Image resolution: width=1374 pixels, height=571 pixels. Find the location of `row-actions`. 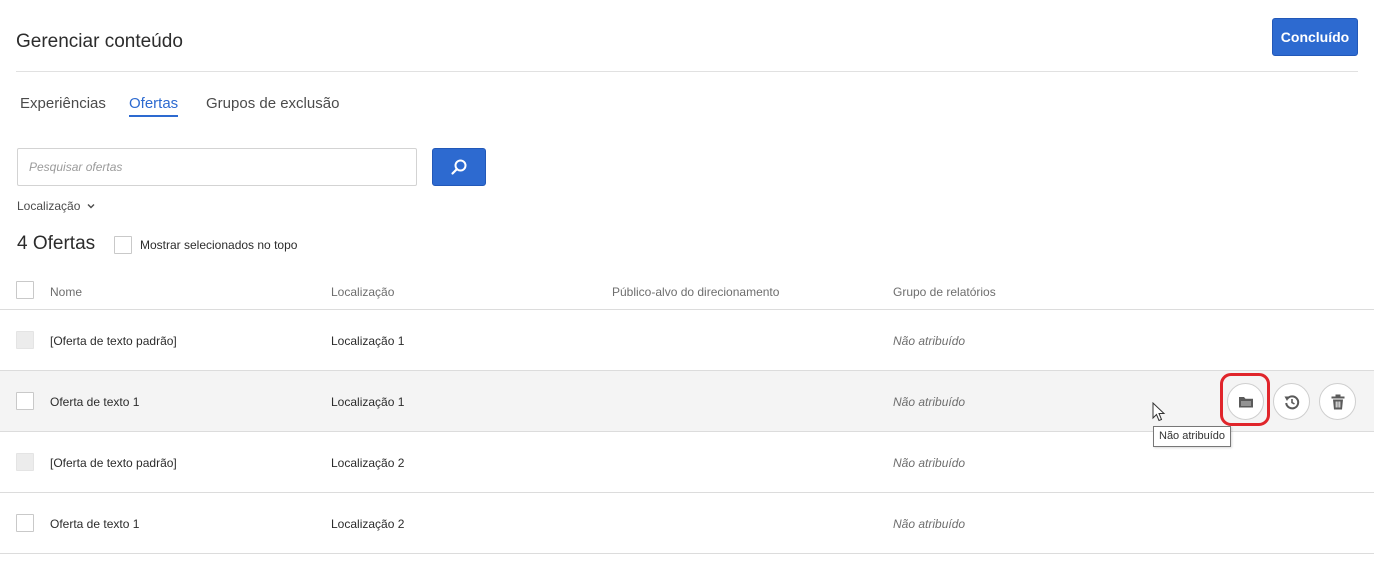

row-actions is located at coordinates (1291, 401).